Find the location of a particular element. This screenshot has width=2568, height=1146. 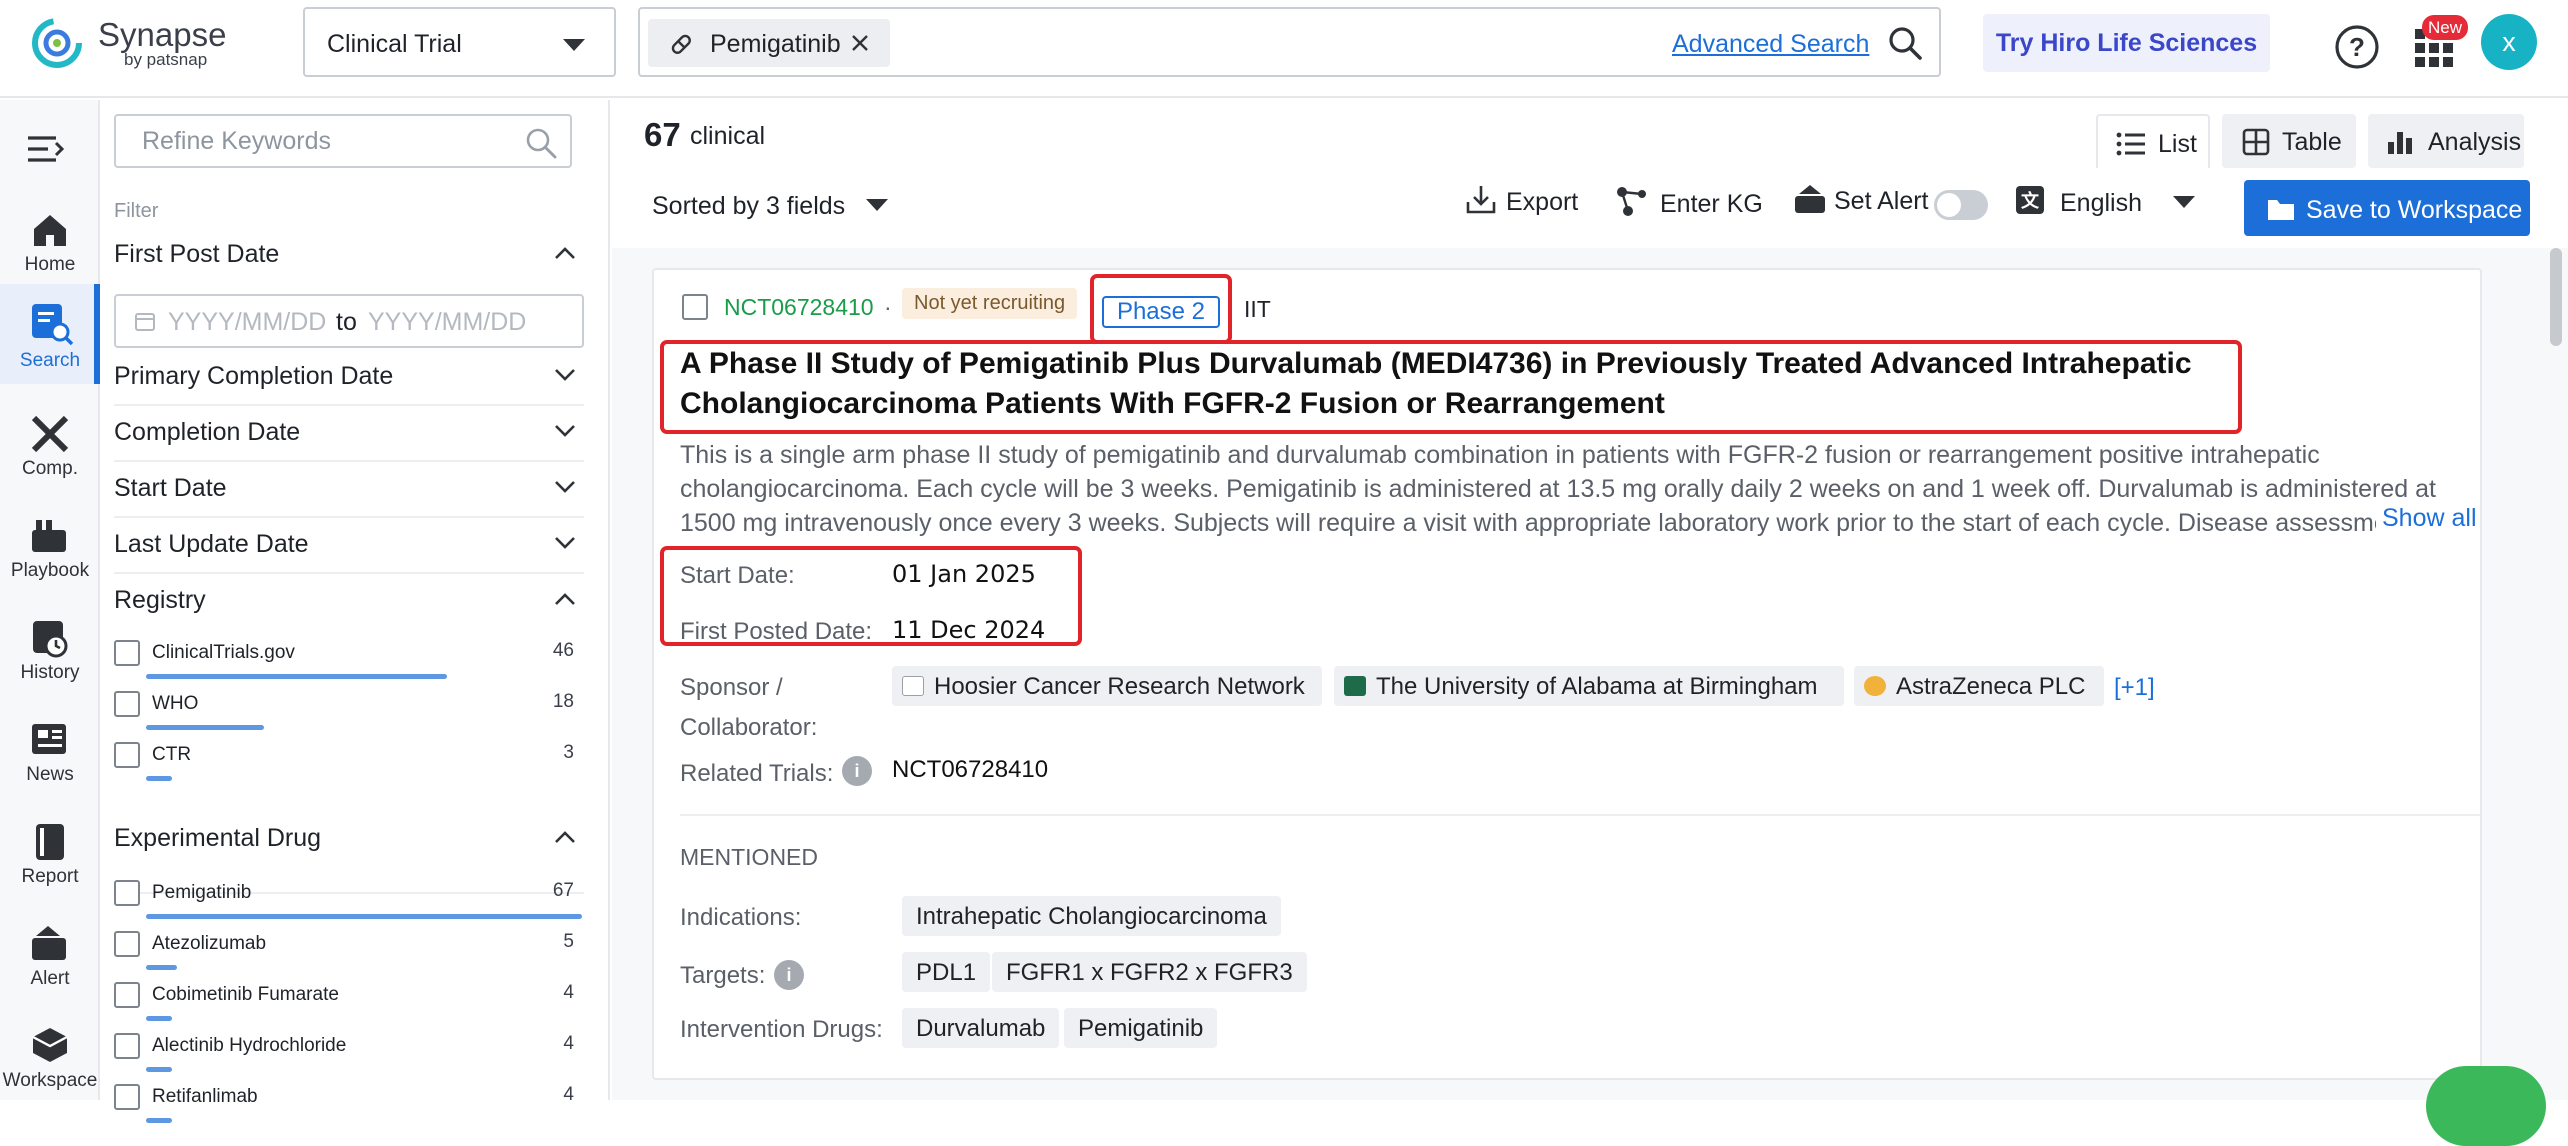

tab-table: Table is located at coordinates (2289, 141).